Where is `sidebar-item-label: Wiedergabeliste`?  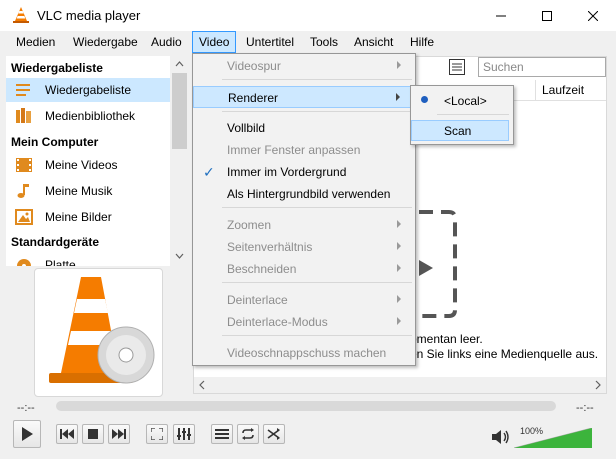 sidebar-item-label: Wiedergabeliste is located at coordinates (88, 90).